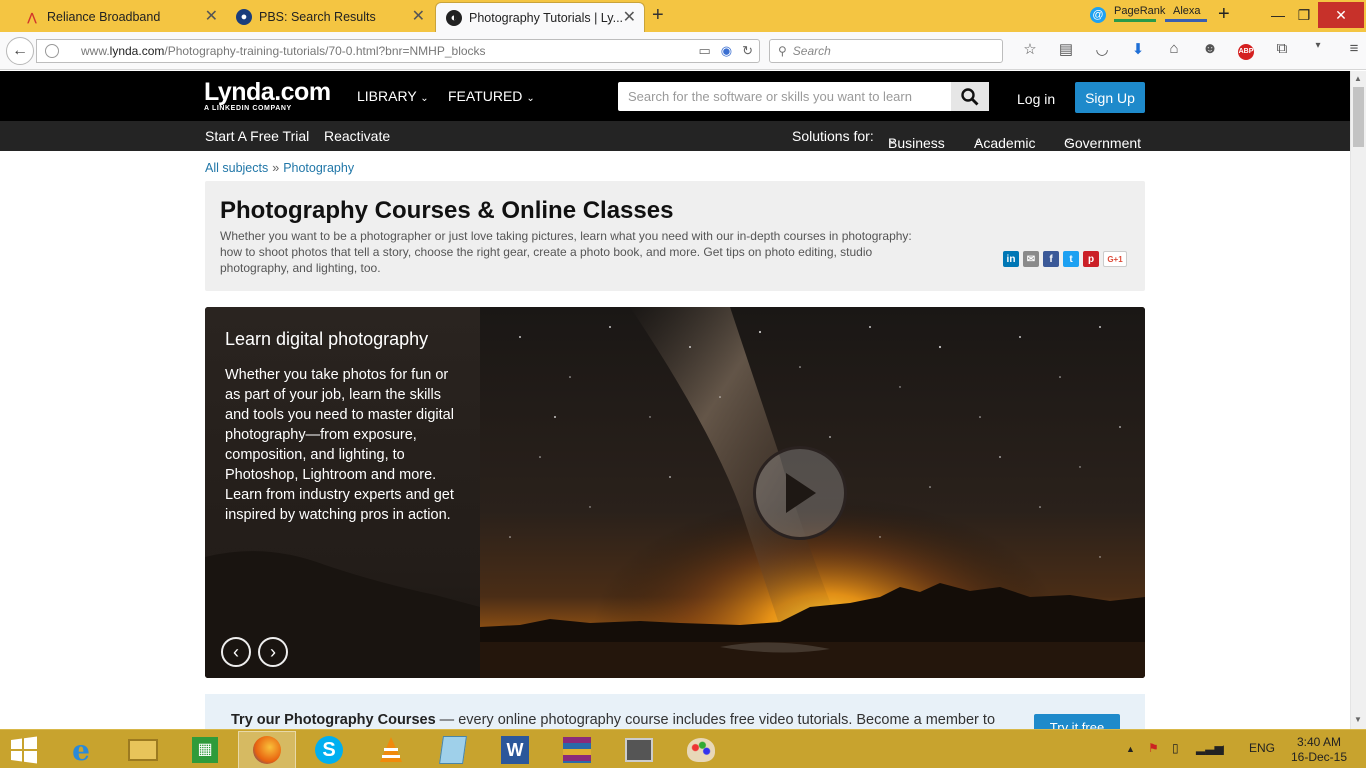 This screenshot has width=1366, height=768. I want to click on notes-app-icon, so click(453, 749).